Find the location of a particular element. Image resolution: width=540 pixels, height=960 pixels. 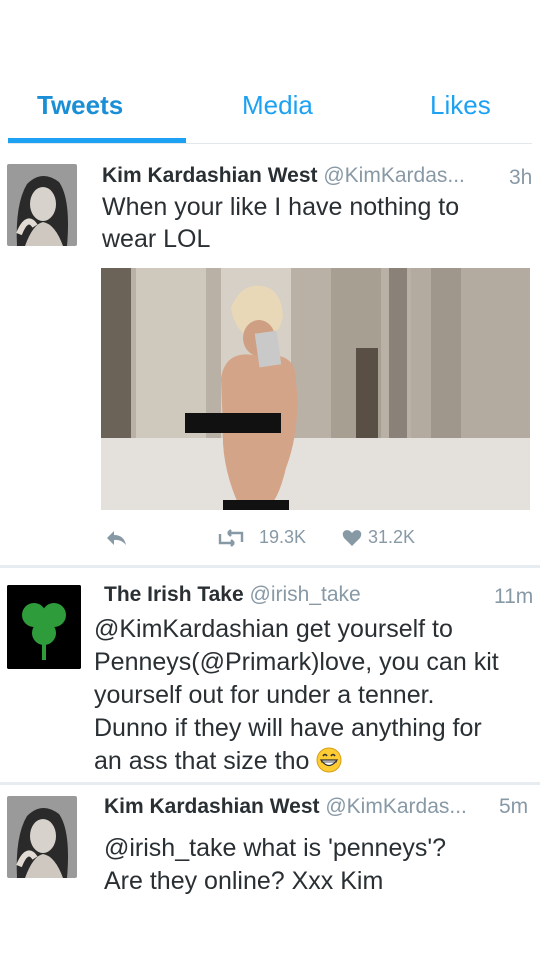

tweet-text-line: Penneys(@Primark)love, you can kit is located at coordinates (296, 662).